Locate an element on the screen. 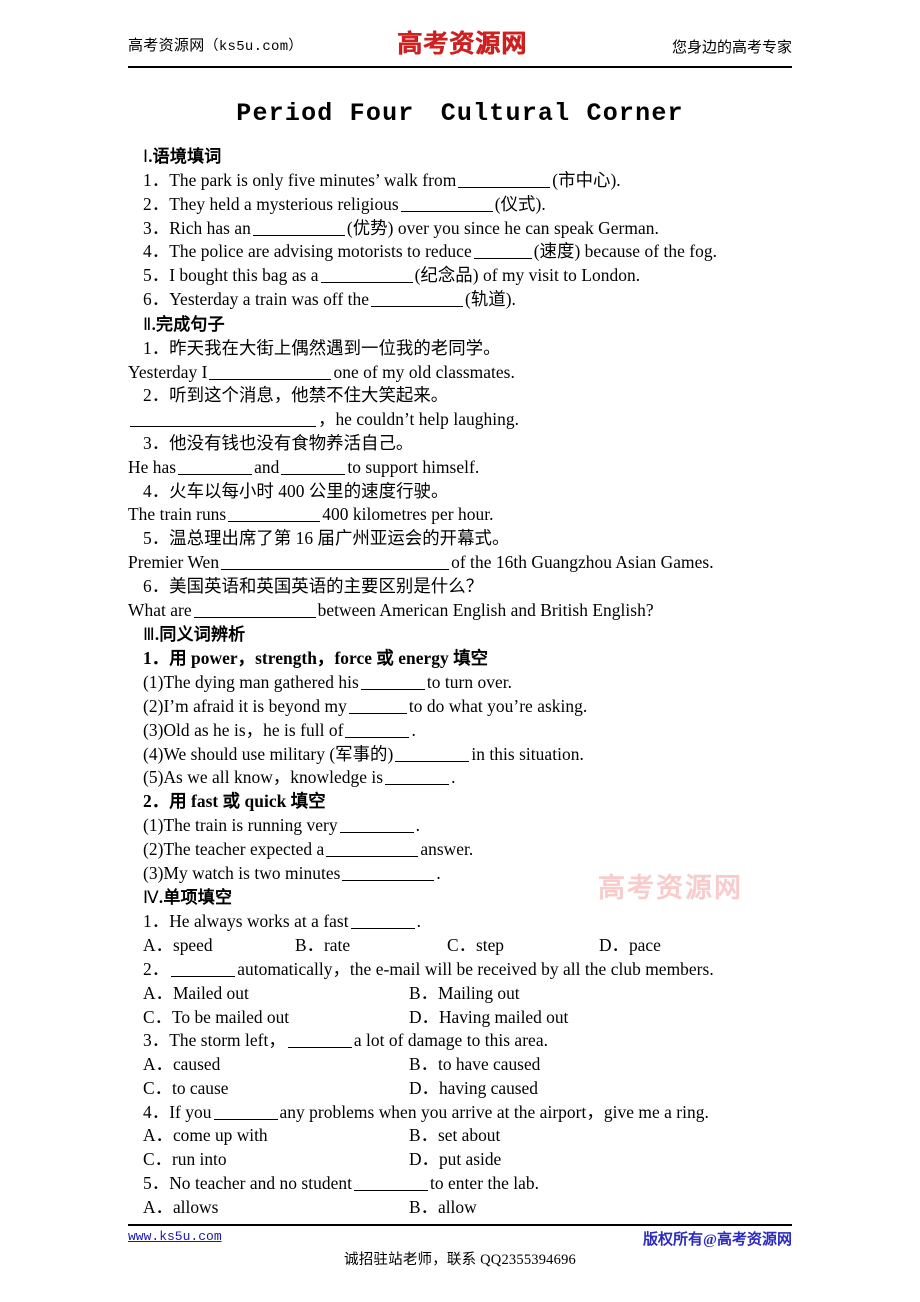  option-d: D．put aside is located at coordinates (542, 1160).